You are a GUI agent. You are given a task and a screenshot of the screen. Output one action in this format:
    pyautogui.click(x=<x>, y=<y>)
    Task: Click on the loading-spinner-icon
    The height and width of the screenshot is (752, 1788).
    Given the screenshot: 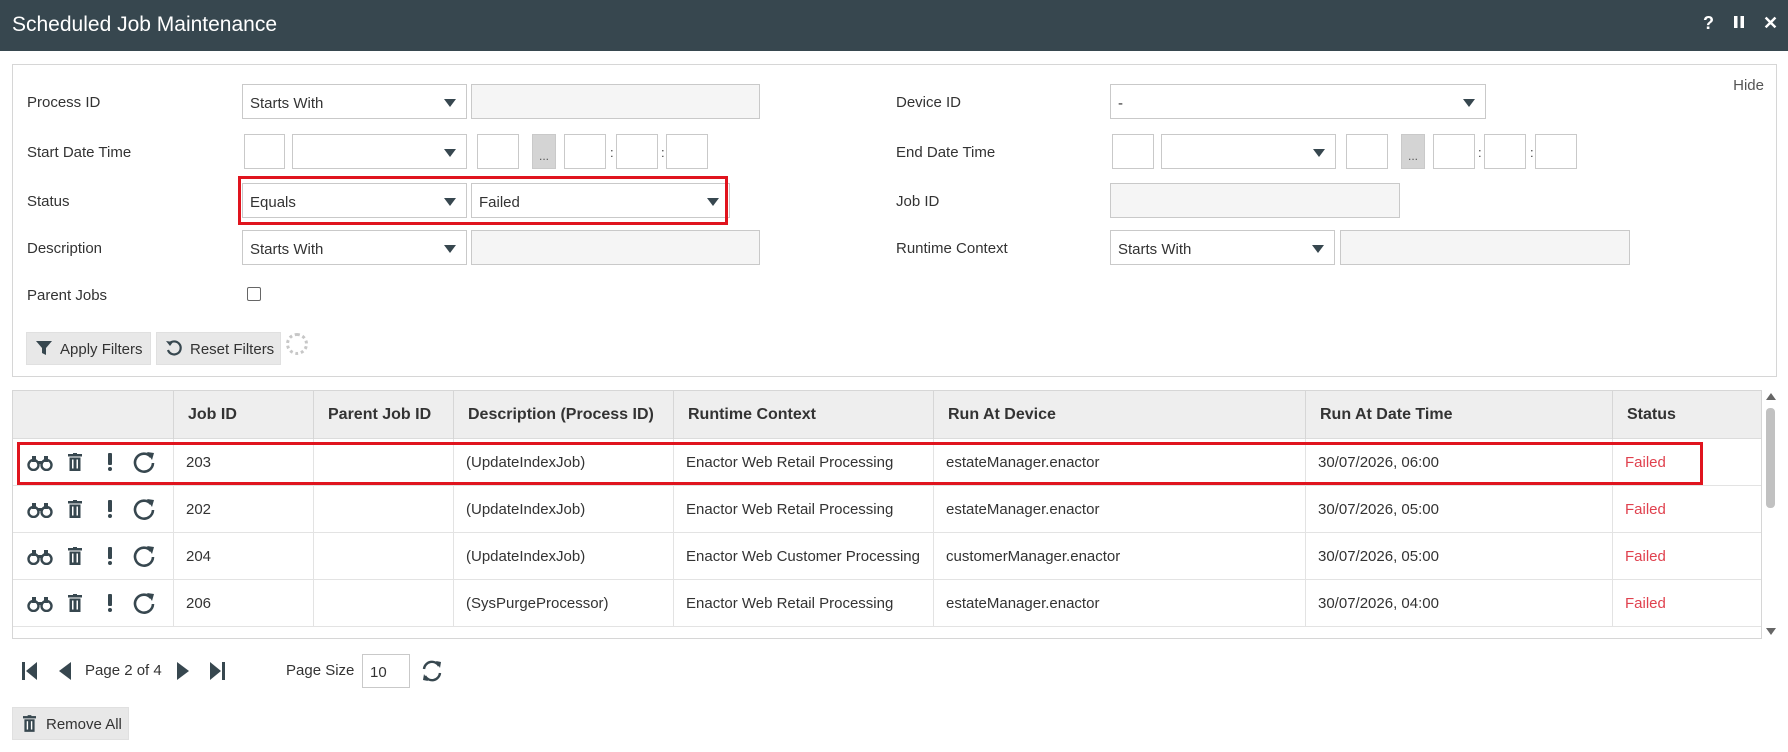 What is the action you would take?
    pyautogui.click(x=297, y=344)
    